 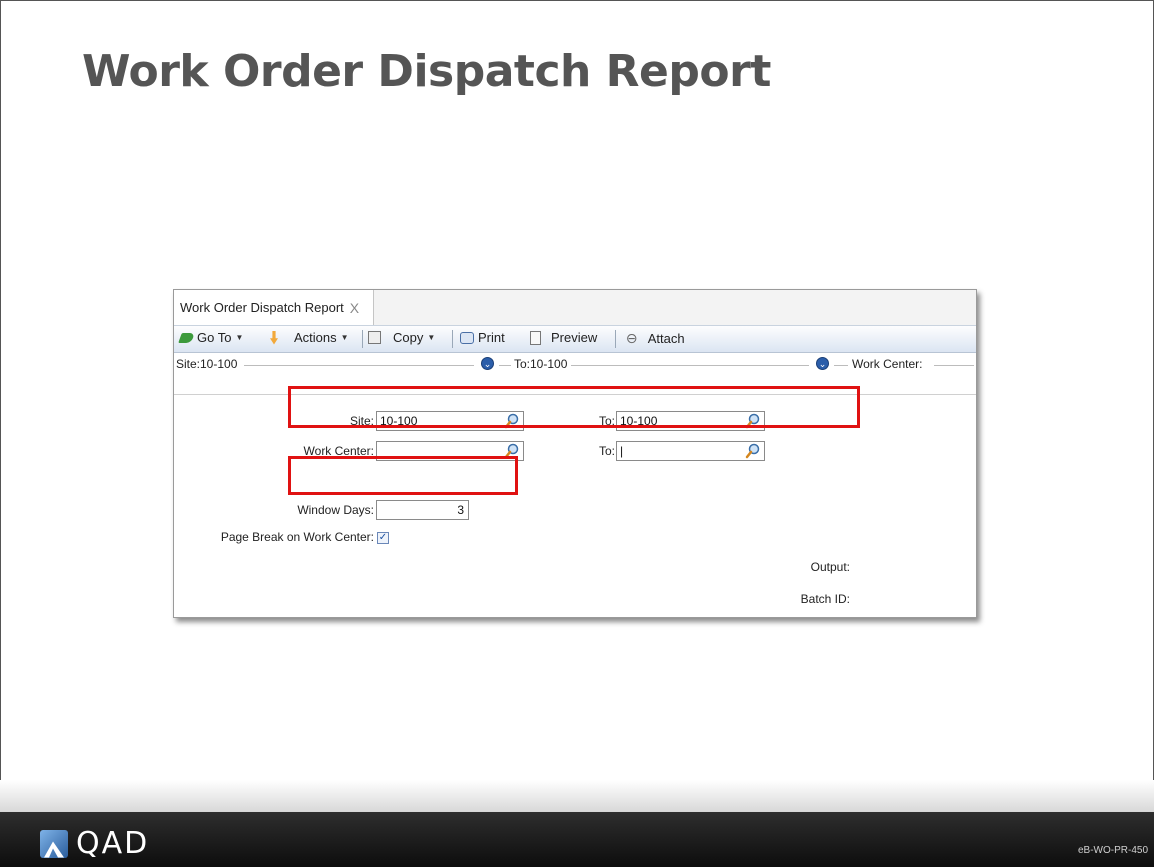 What do you see at coordinates (113, 843) in the screenshot?
I see `qad-logo-text: QAD` at bounding box center [113, 843].